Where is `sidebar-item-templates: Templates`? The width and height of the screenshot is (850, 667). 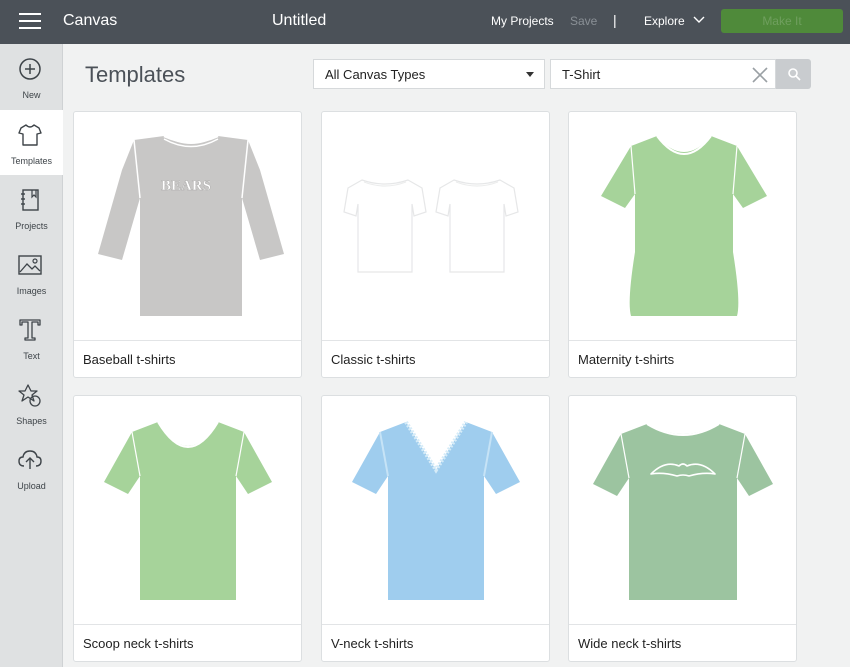 sidebar-item-templates: Templates is located at coordinates (31, 142).